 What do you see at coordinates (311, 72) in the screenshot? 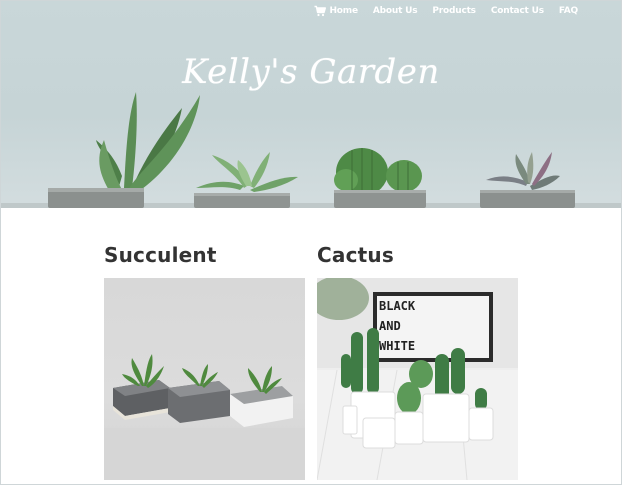
I see `site-title: Kelly's Garden` at bounding box center [311, 72].